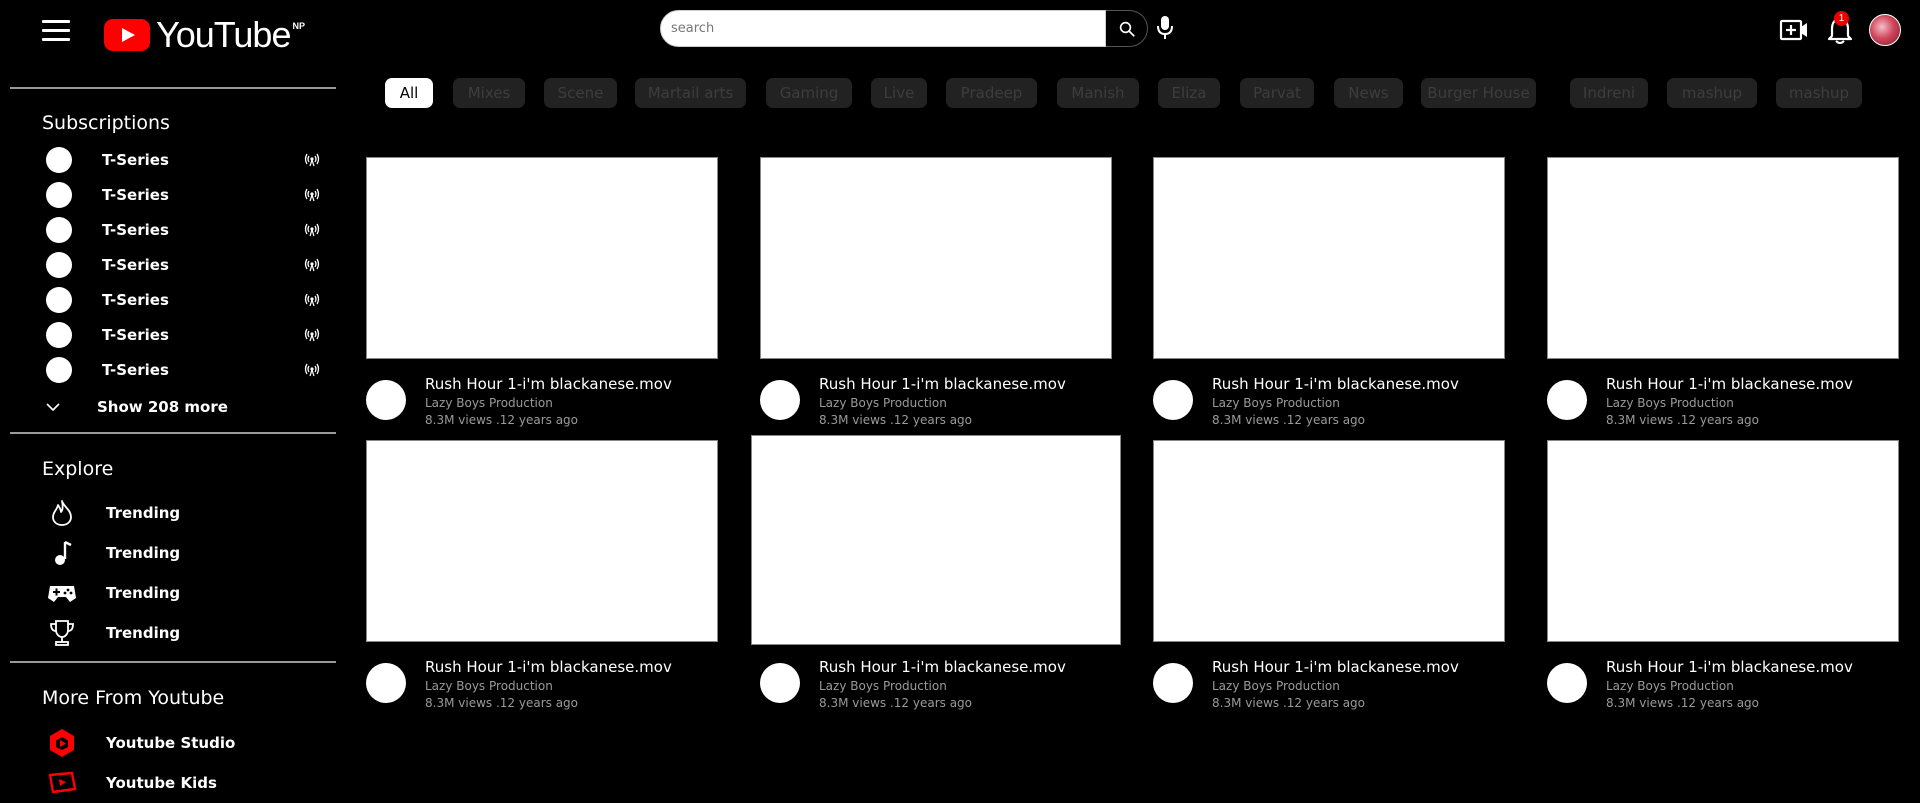 The width and height of the screenshot is (1920, 803). I want to click on create-video-icon, so click(1794, 30).